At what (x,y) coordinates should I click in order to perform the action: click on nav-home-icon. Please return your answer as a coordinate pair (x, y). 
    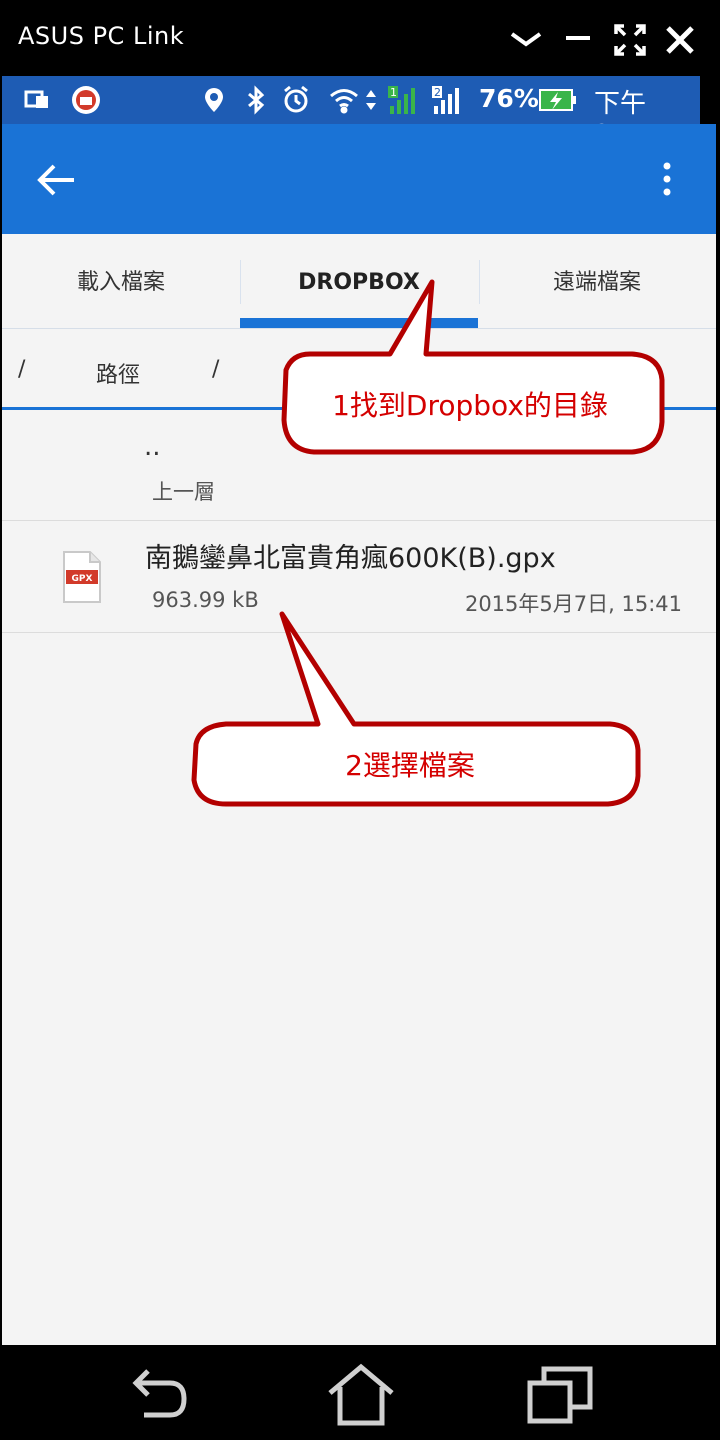
    Looking at the image, I should click on (361, 1395).